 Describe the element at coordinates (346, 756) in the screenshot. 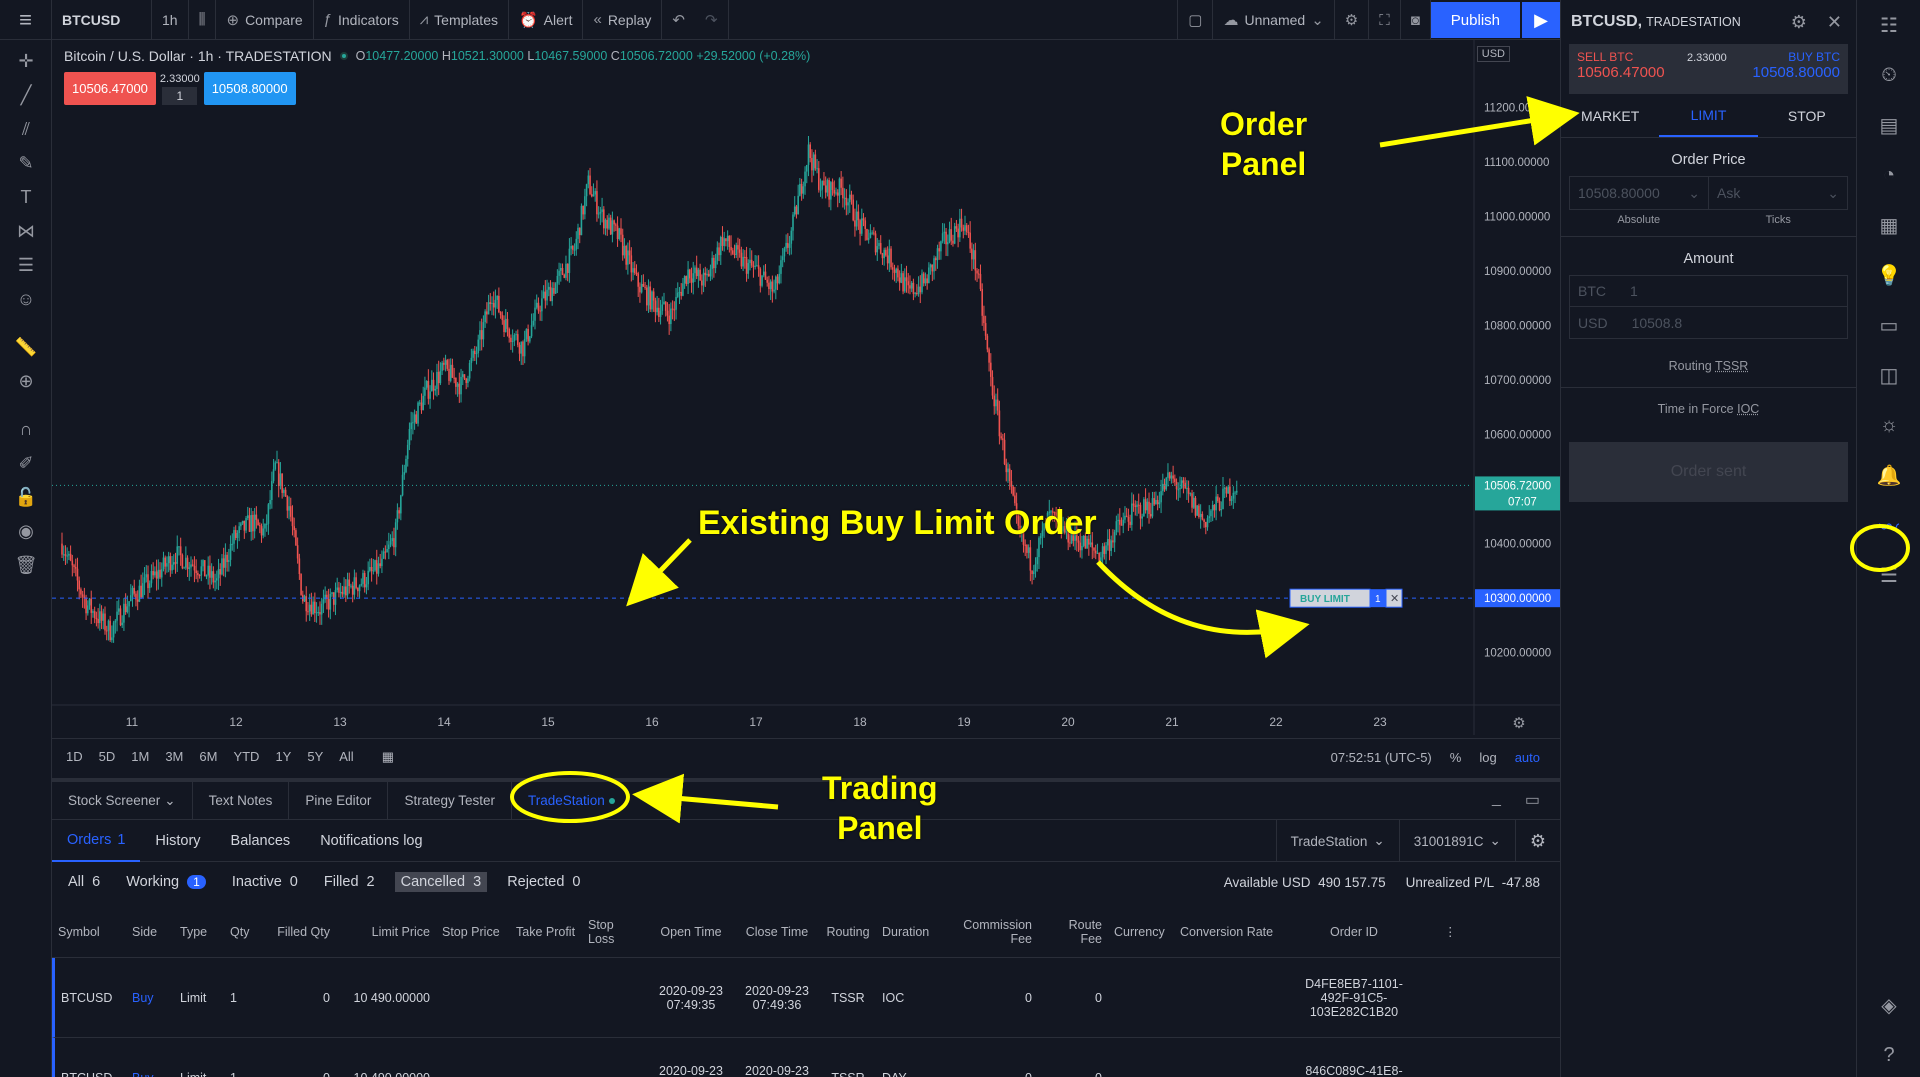

I see `range-all: All` at that location.